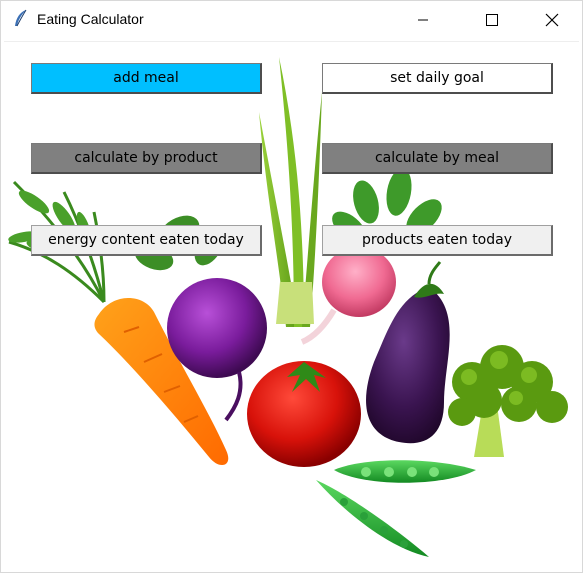 The height and width of the screenshot is (573, 583). I want to click on close-button, so click(552, 20).